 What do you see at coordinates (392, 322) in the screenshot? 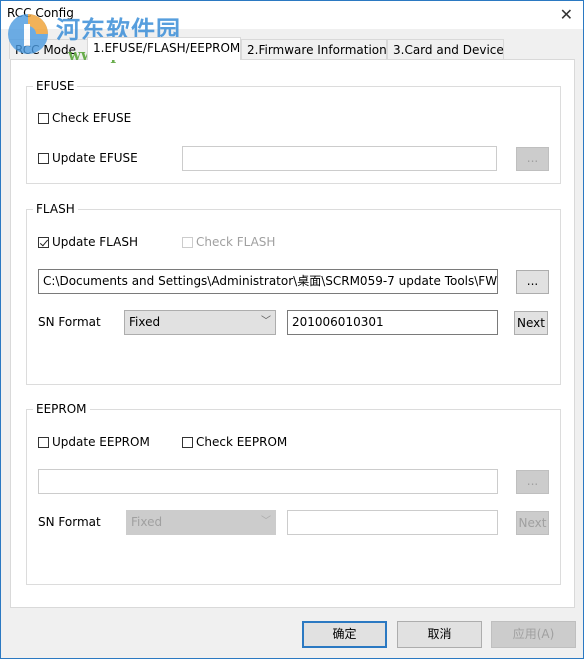
I see `flash-sn-value-input: 201006010301` at bounding box center [392, 322].